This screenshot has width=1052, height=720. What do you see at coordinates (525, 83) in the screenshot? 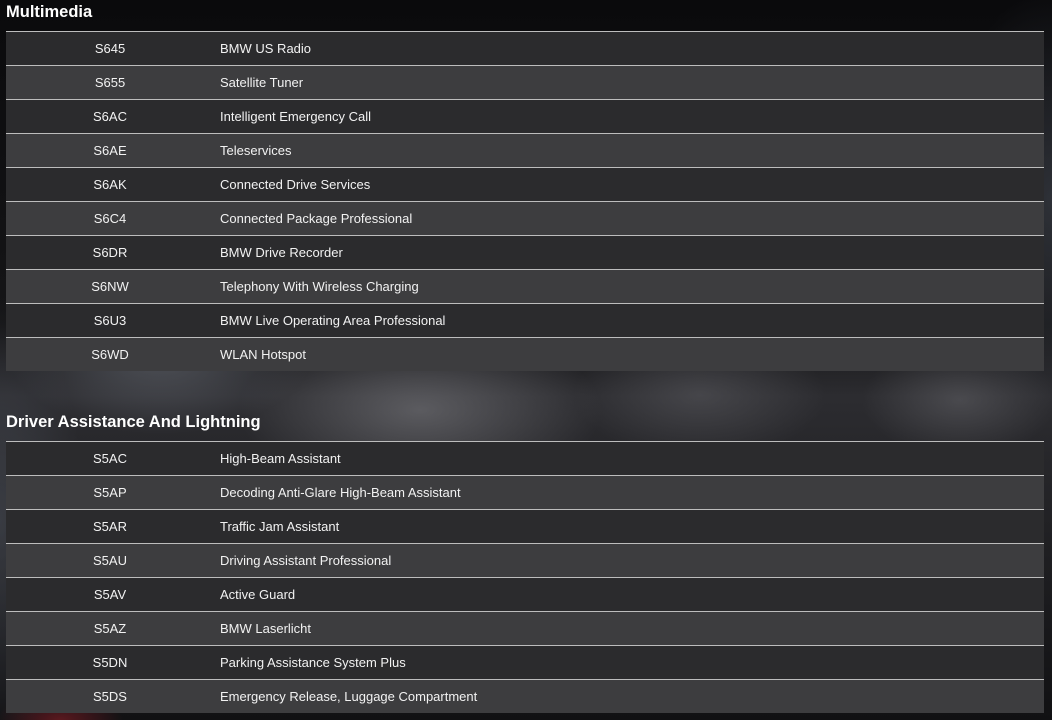
I see `table-row: S655 Satellite Tuner` at bounding box center [525, 83].